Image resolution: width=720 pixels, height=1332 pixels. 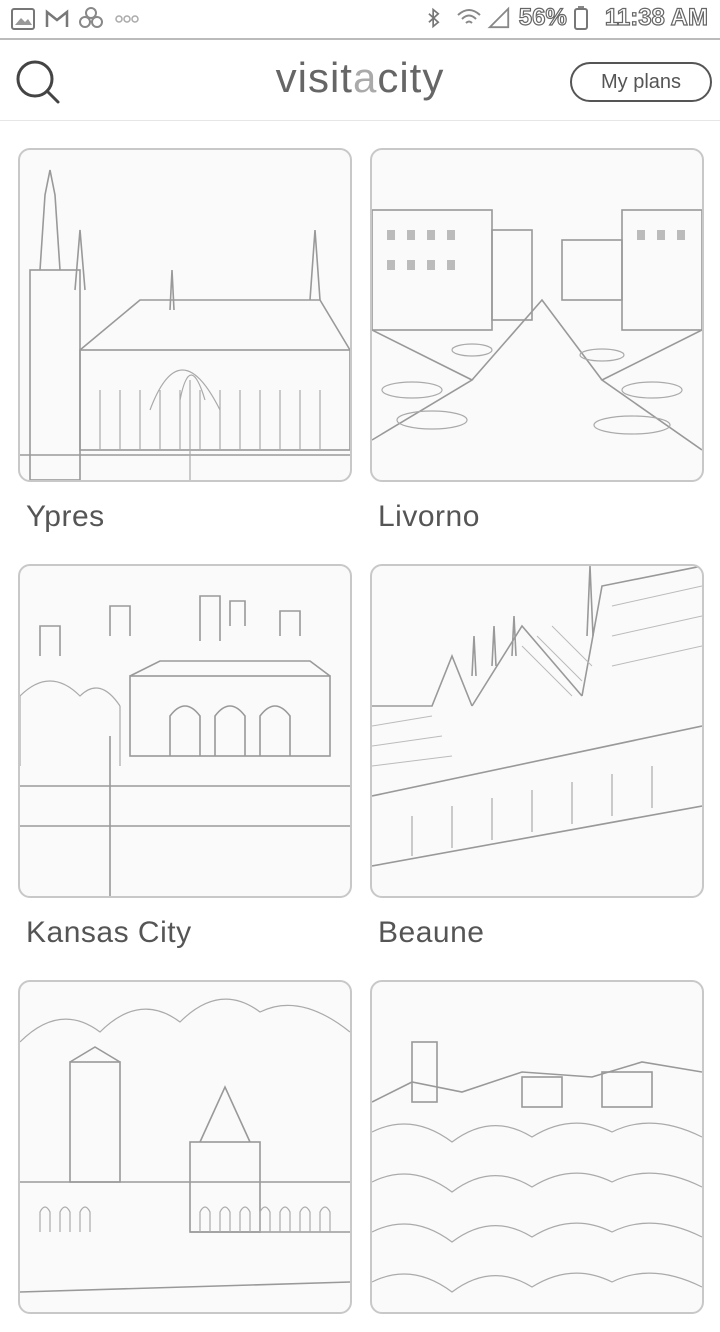 What do you see at coordinates (537, 330) in the screenshot?
I see `city-illustration-livorno` at bounding box center [537, 330].